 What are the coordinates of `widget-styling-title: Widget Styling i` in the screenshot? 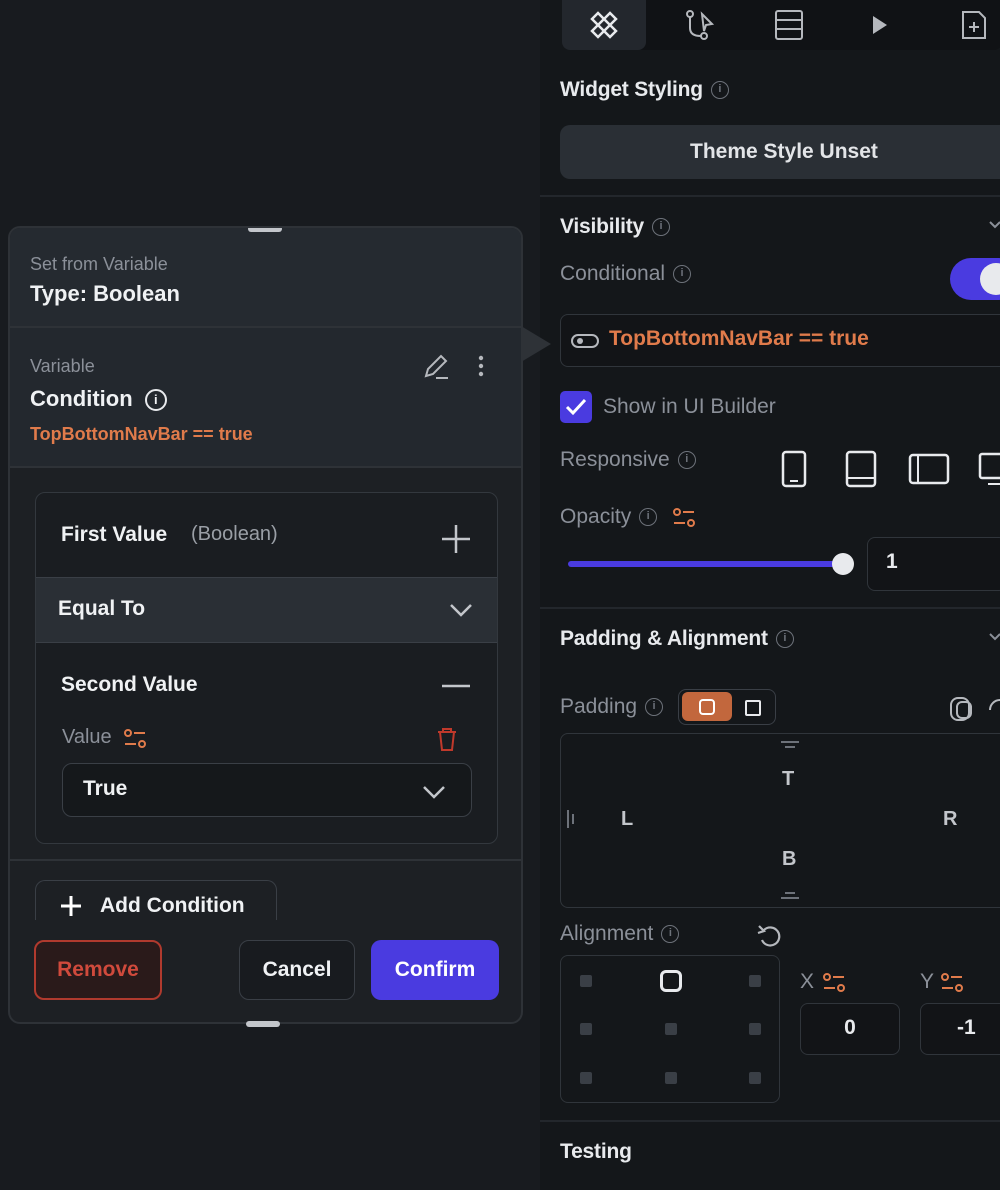 It's located at (644, 90).